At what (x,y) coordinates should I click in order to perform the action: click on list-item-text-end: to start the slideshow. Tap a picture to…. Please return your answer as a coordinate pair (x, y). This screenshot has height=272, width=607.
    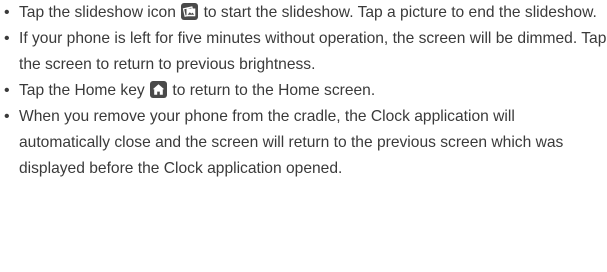
    Looking at the image, I should click on (400, 12).